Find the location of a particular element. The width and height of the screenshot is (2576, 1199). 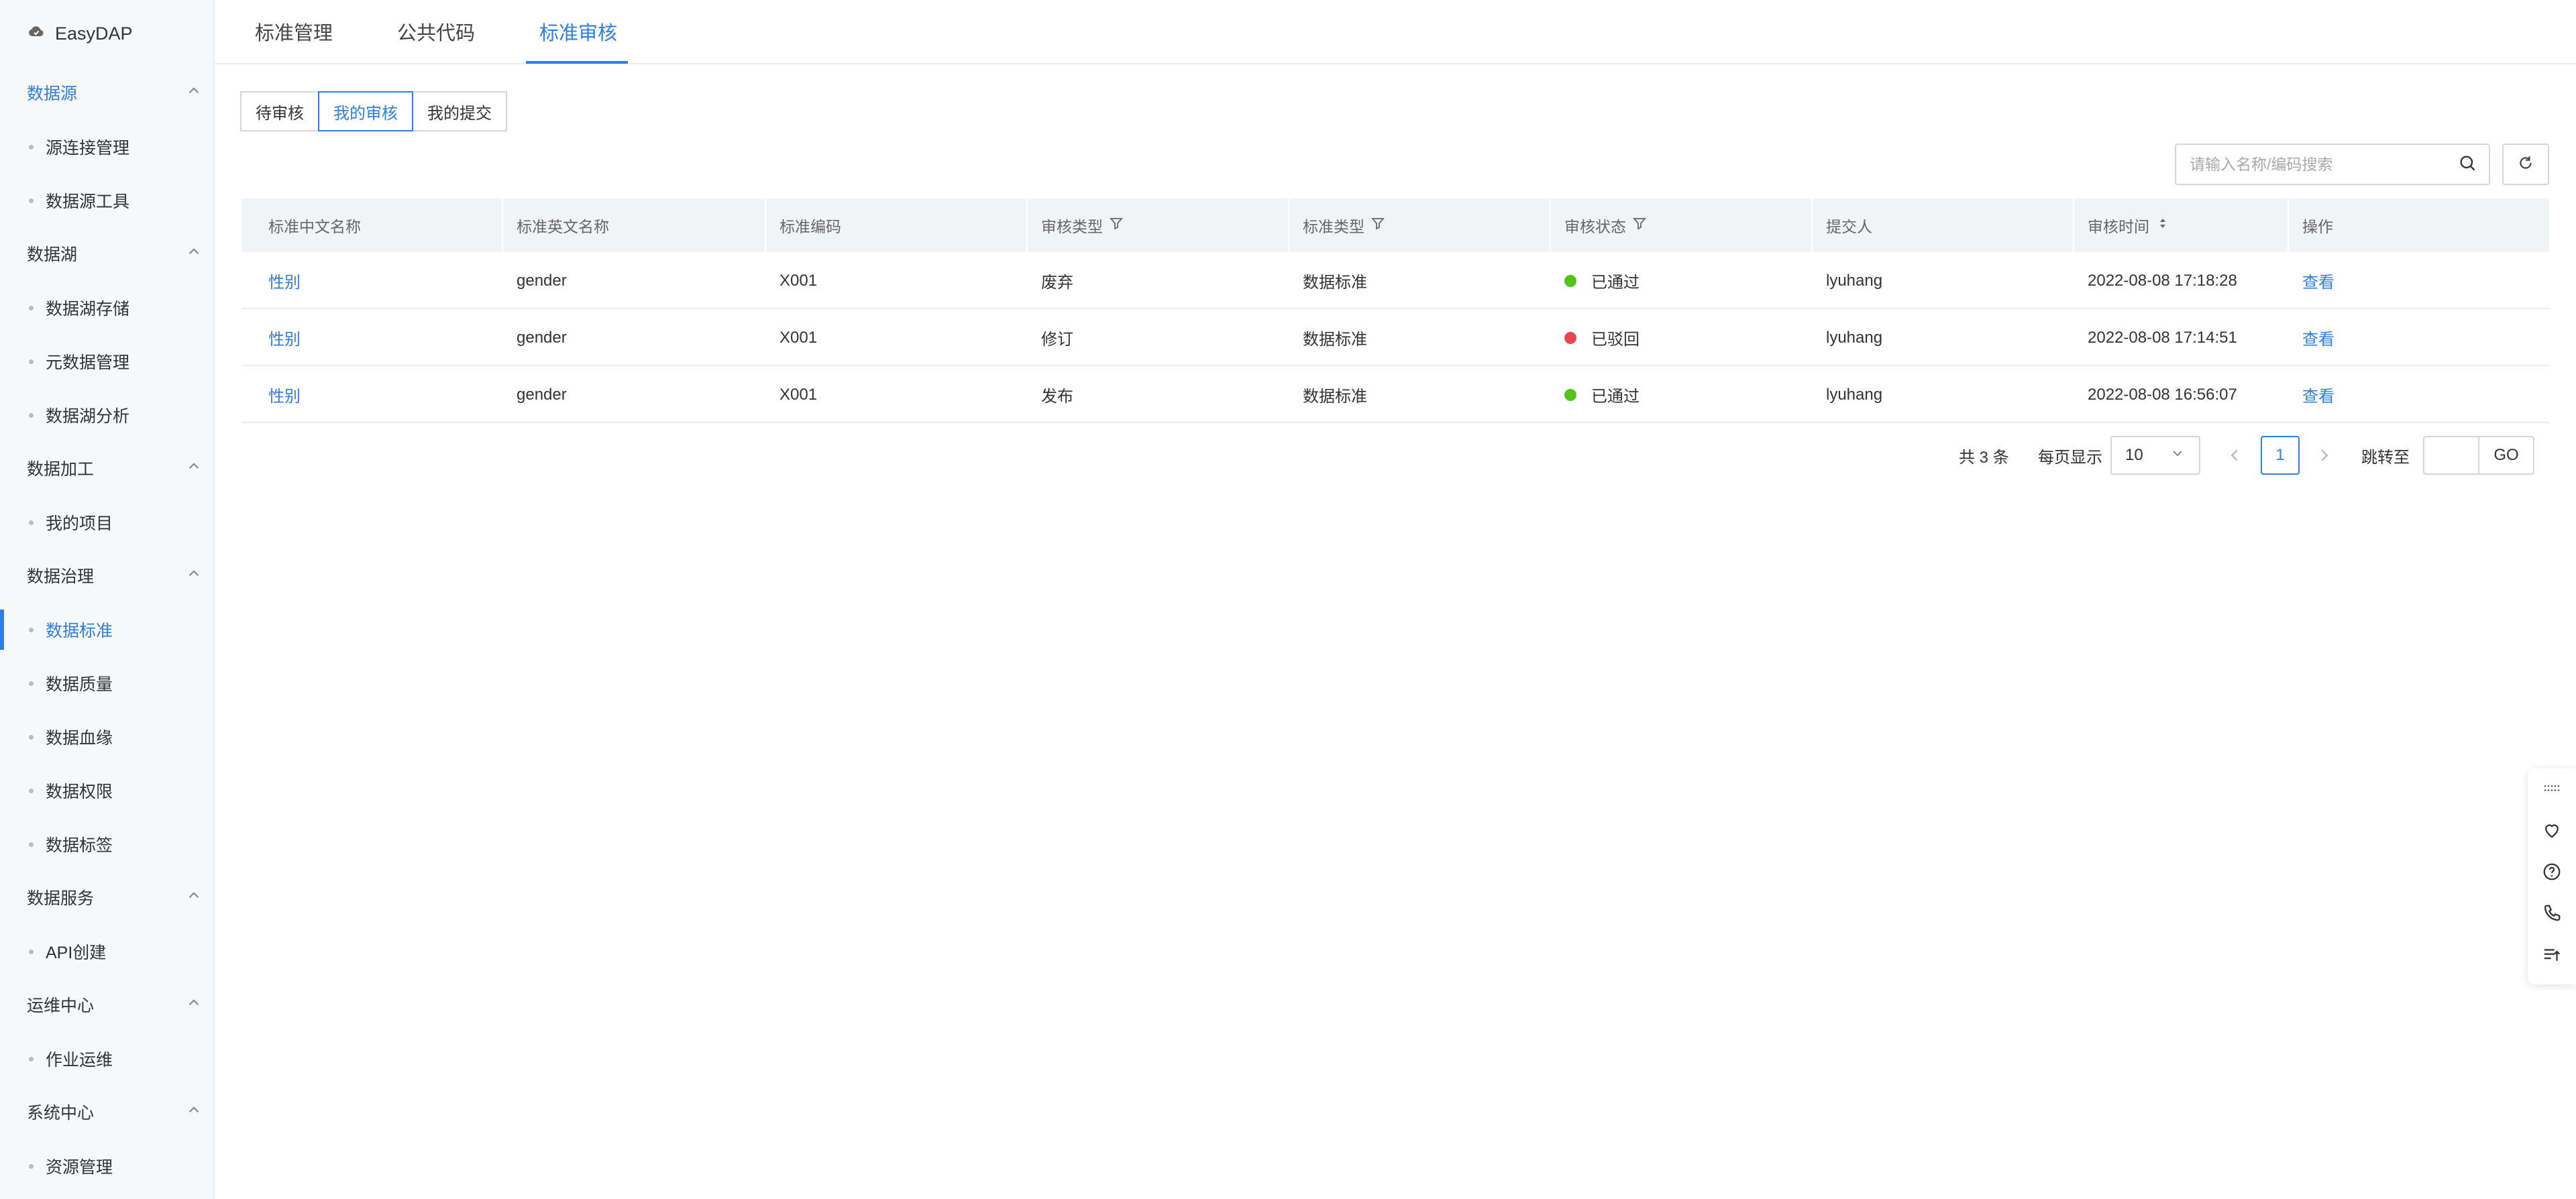

chevron-right-icon is located at coordinates (2324, 458).